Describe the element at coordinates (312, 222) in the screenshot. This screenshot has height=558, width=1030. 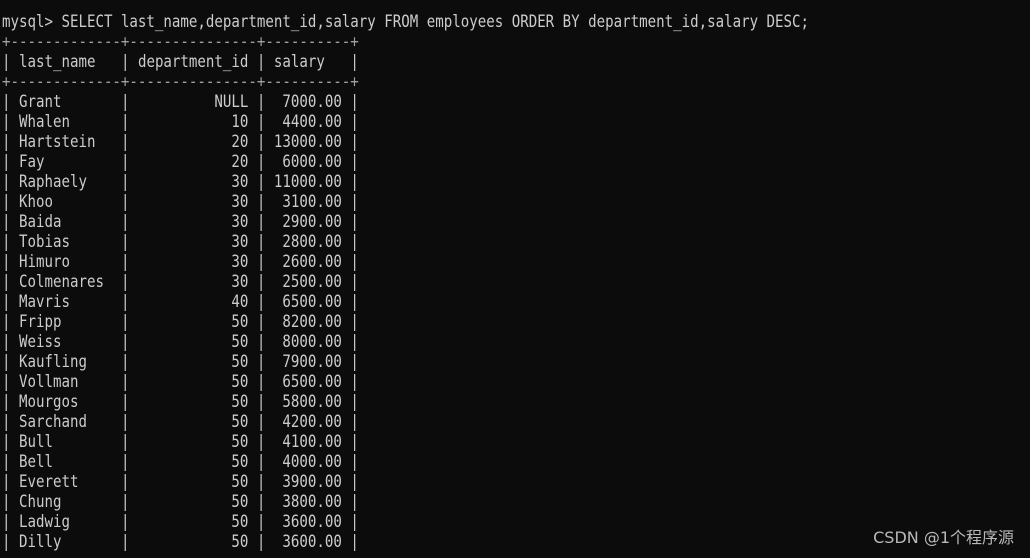
I see `cell-salary: 2900.00` at that location.